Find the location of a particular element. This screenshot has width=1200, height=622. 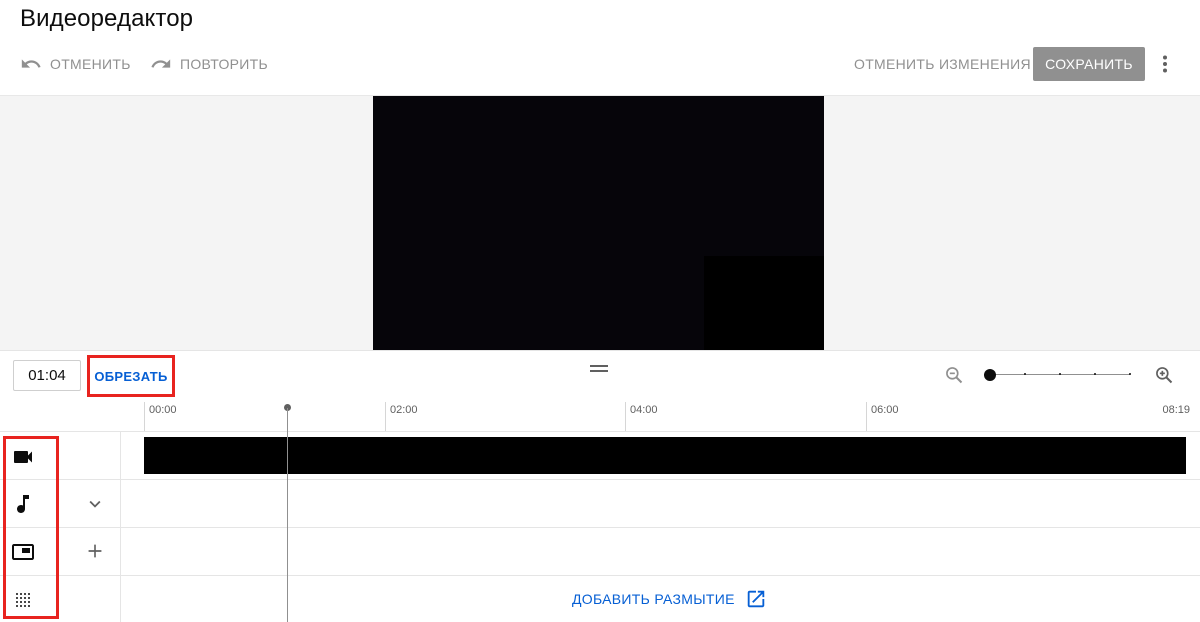

chevron-down-icon is located at coordinates (95, 504).